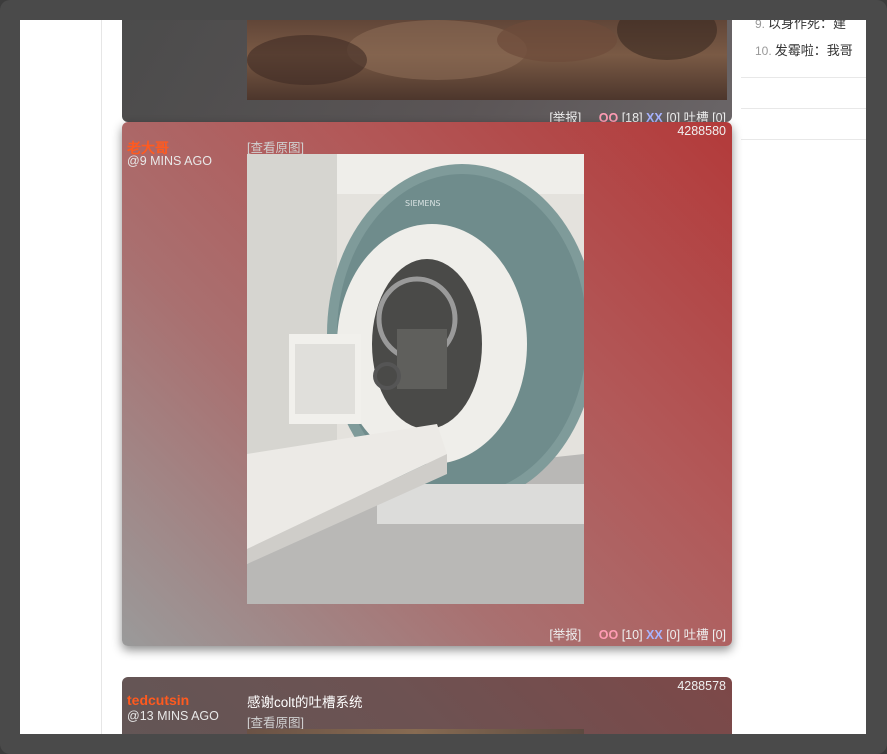 The image size is (887, 754). What do you see at coordinates (807, 25) in the screenshot?
I see `rank-title: 以身作死：建` at bounding box center [807, 25].